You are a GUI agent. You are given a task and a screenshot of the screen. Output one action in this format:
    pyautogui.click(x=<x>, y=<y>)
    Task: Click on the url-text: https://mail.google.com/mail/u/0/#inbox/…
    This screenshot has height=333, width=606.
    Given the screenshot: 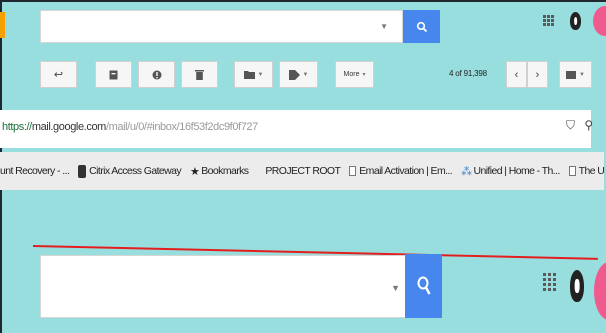 What is the action you would take?
    pyautogui.click(x=130, y=127)
    